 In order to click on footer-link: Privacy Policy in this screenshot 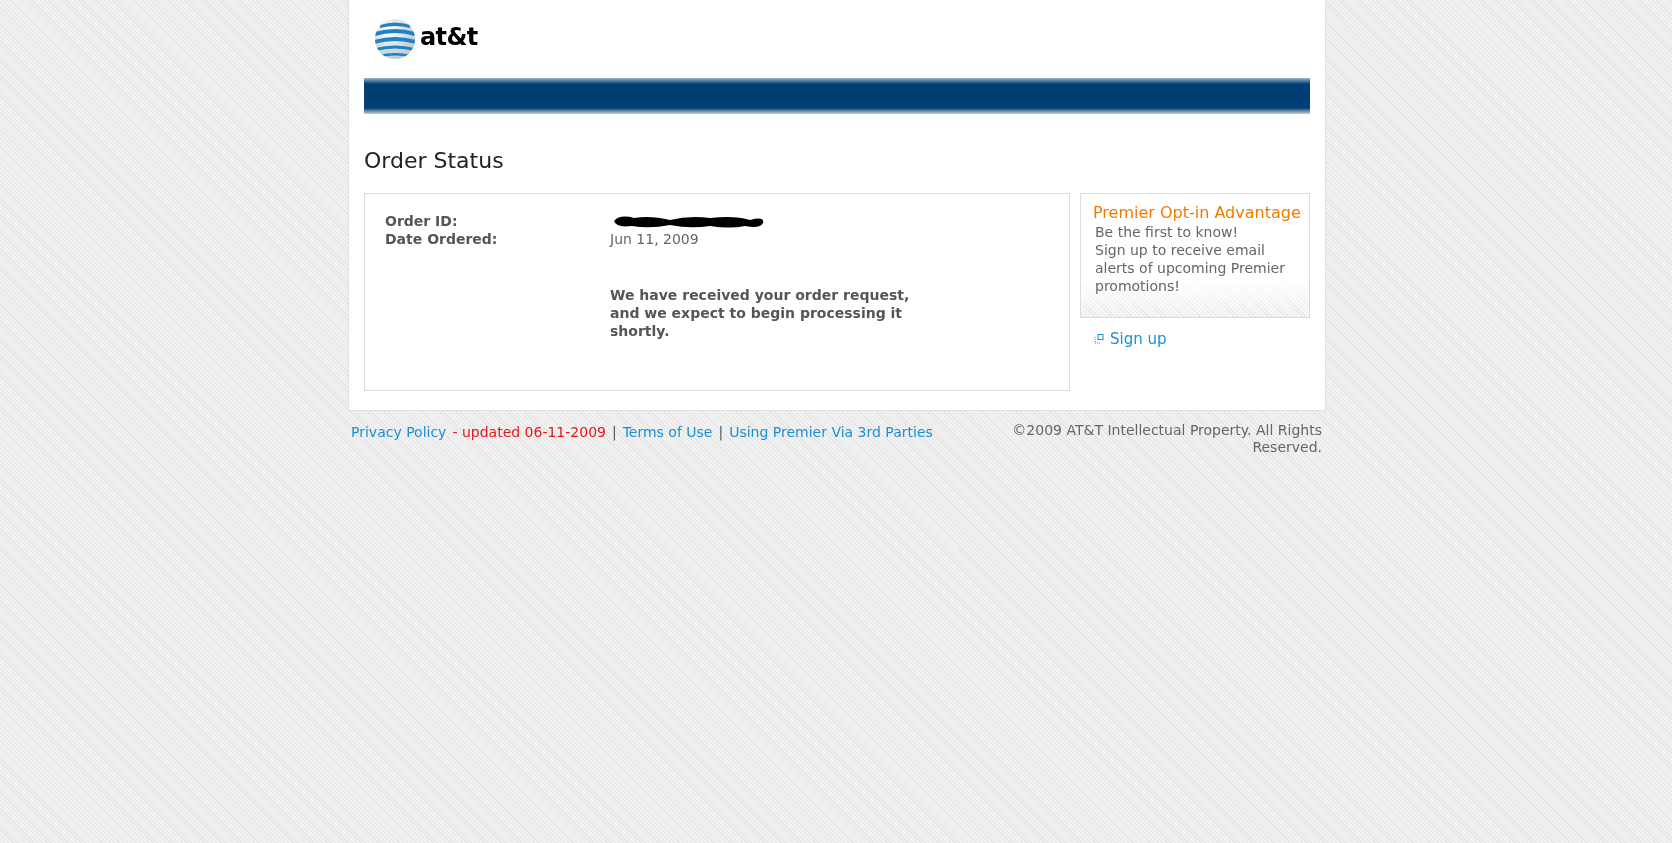, I will do `click(399, 432)`.